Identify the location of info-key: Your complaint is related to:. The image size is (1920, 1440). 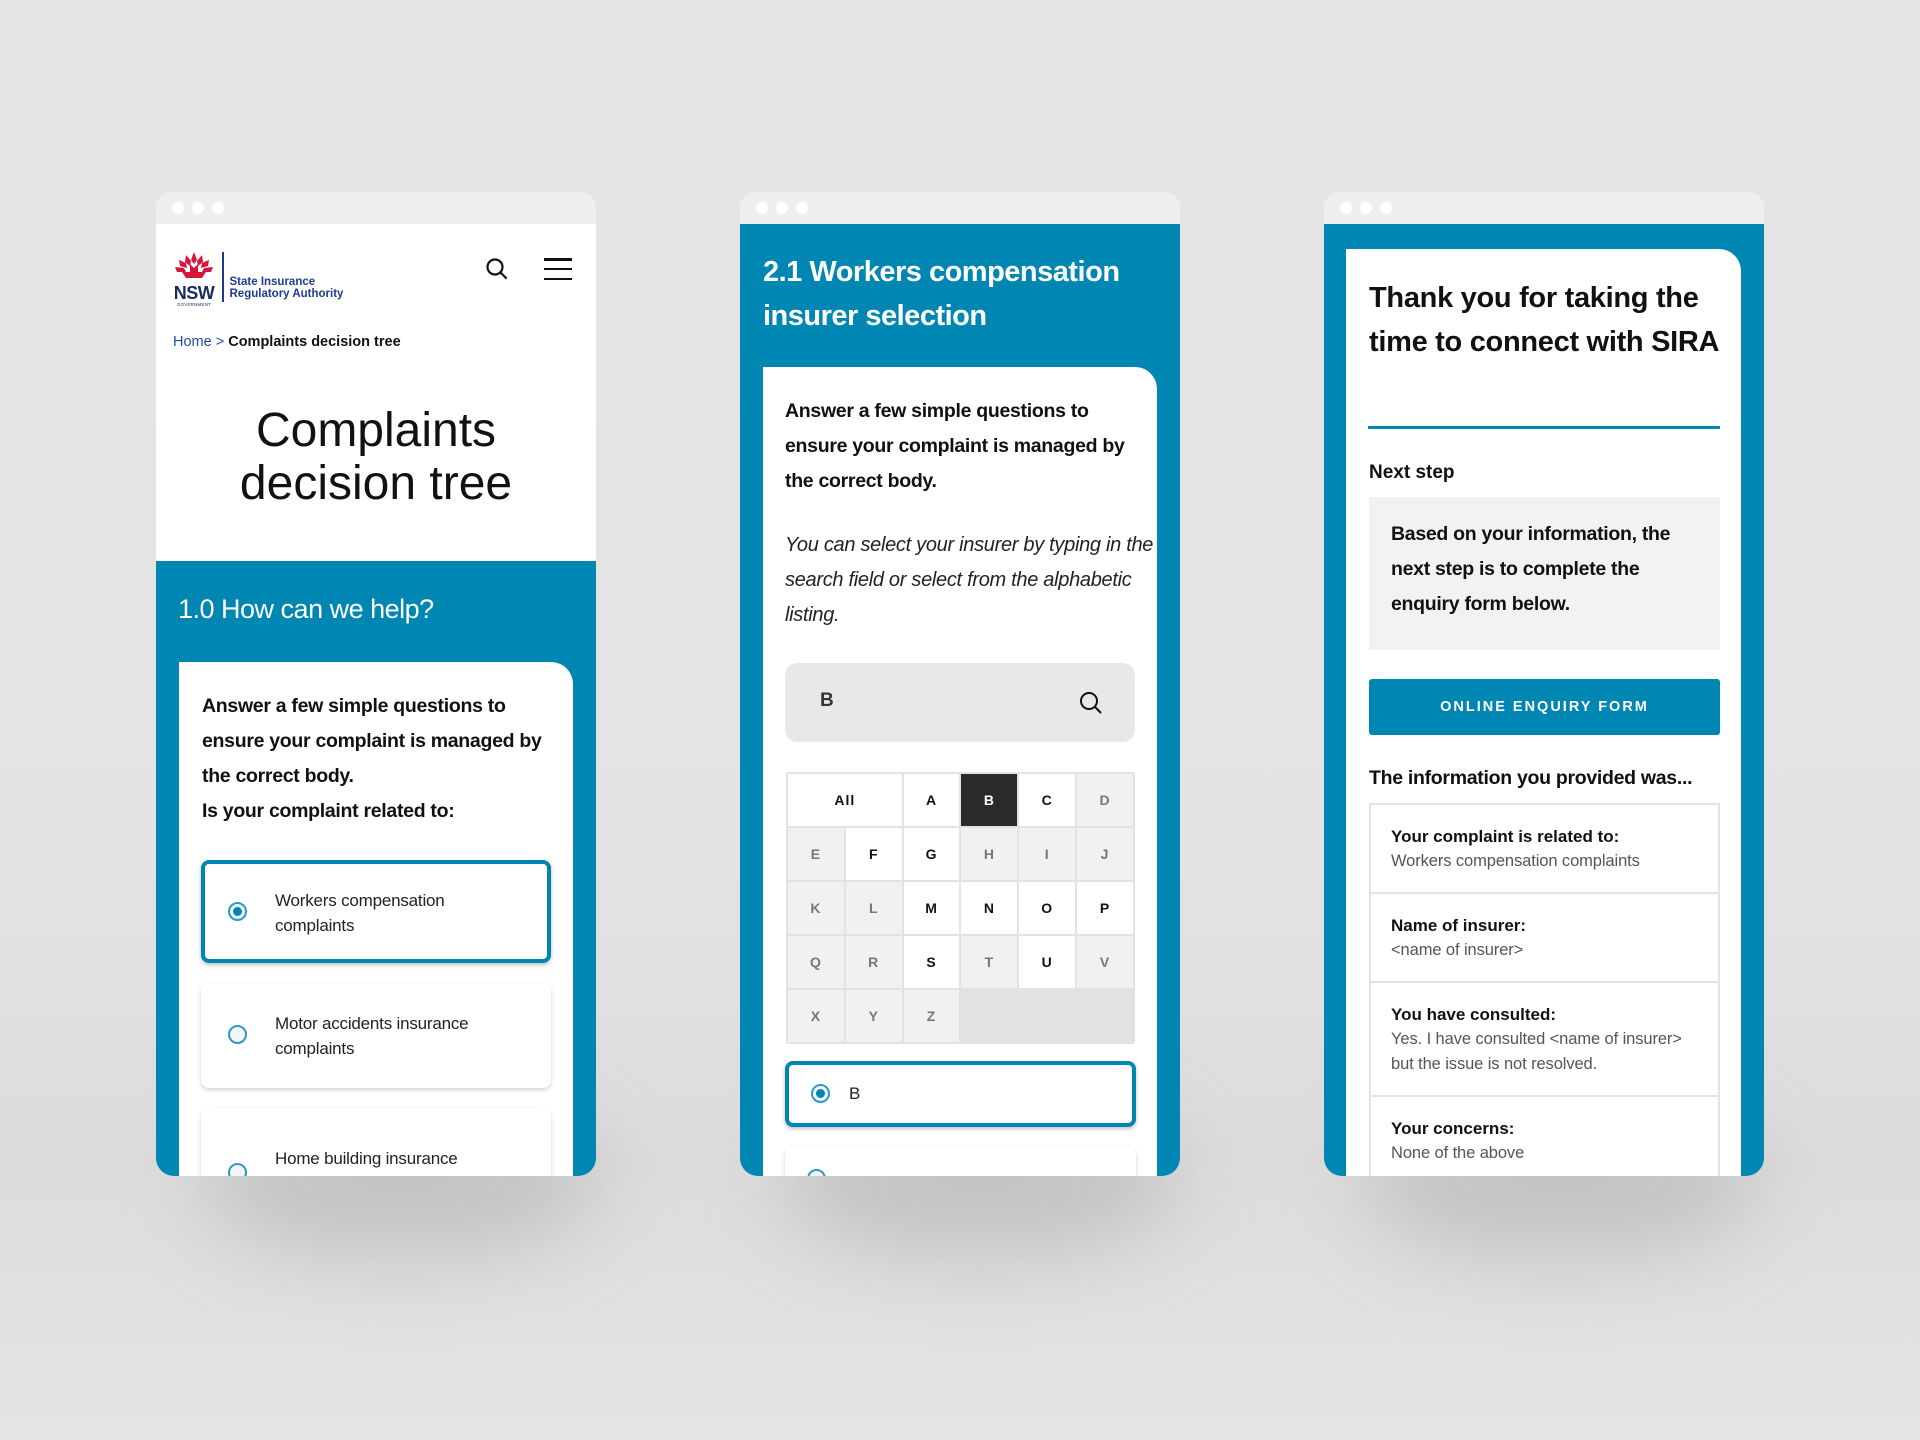
(1505, 836).